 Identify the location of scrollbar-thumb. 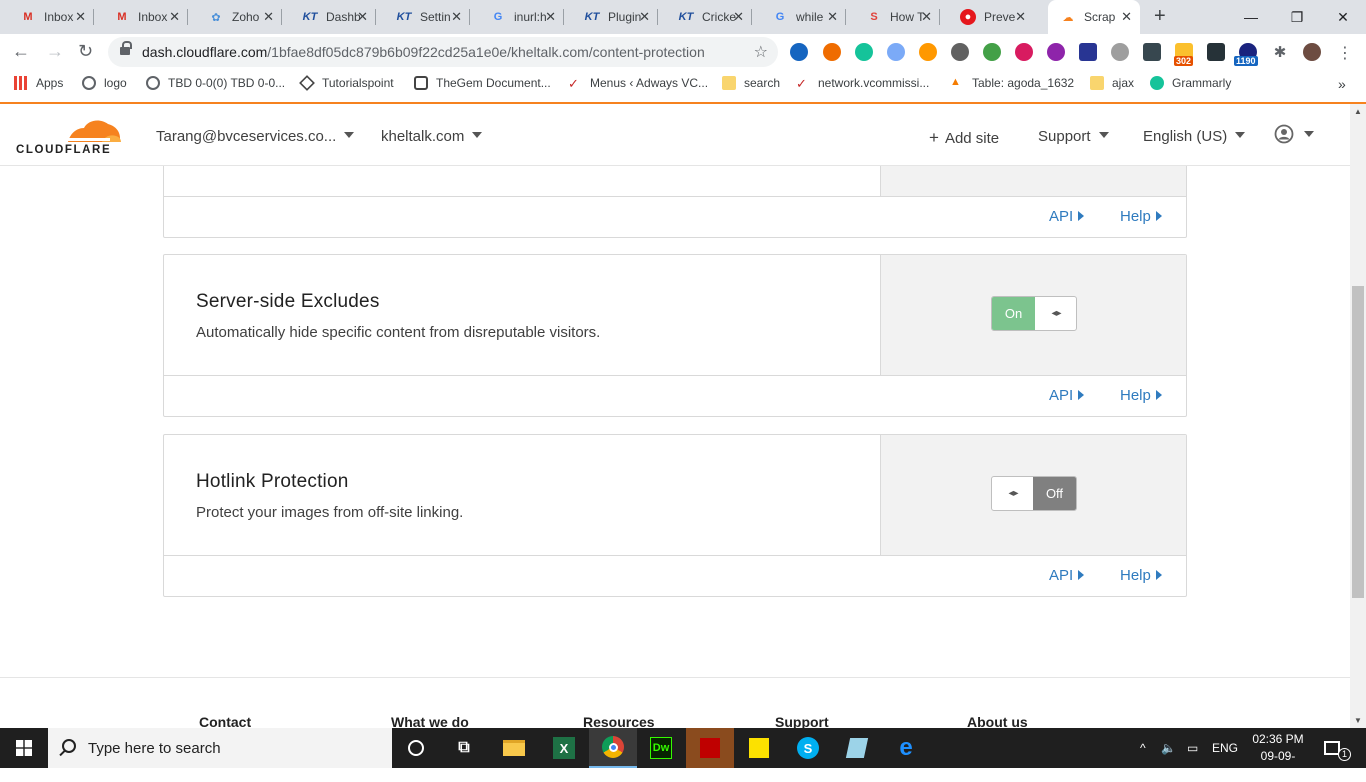
(1358, 442).